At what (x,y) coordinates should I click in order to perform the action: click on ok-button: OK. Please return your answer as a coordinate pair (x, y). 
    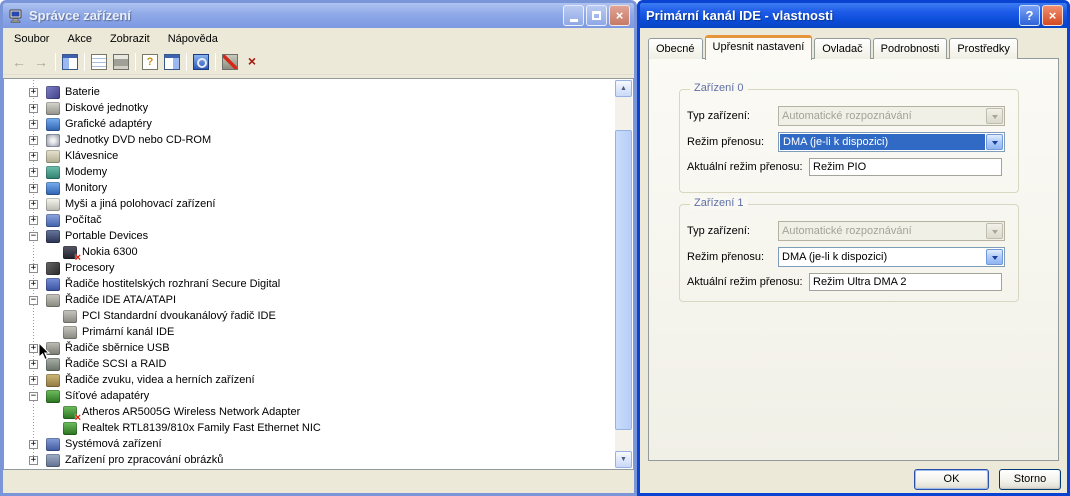
    Looking at the image, I should click on (951, 479).